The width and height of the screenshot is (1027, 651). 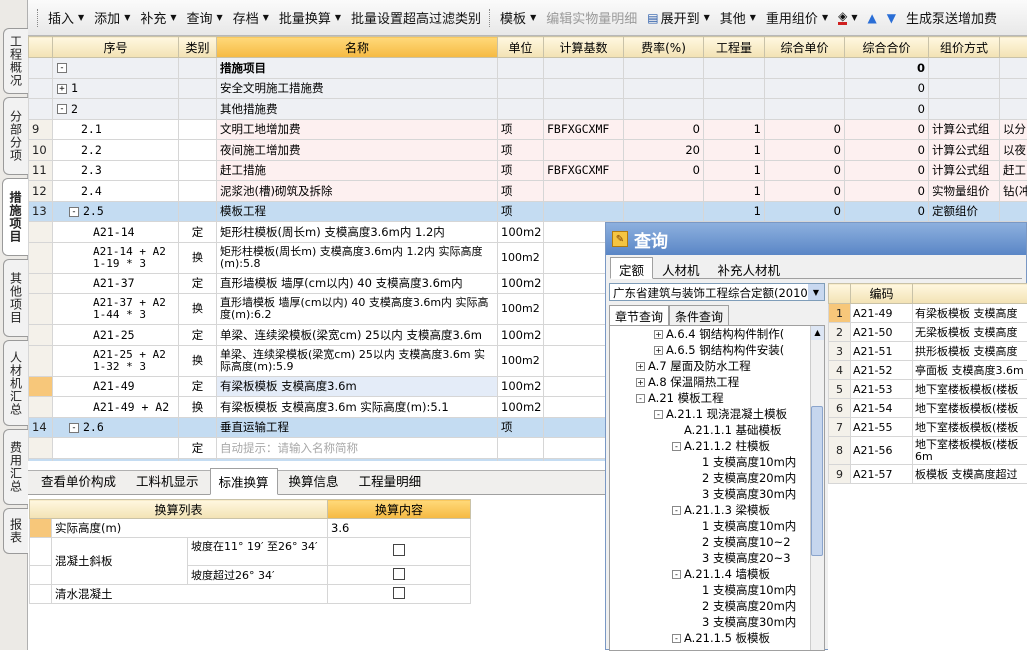 I want to click on result-row: 1A21-49有梁板模板 支模高度, so click(x=928, y=313).